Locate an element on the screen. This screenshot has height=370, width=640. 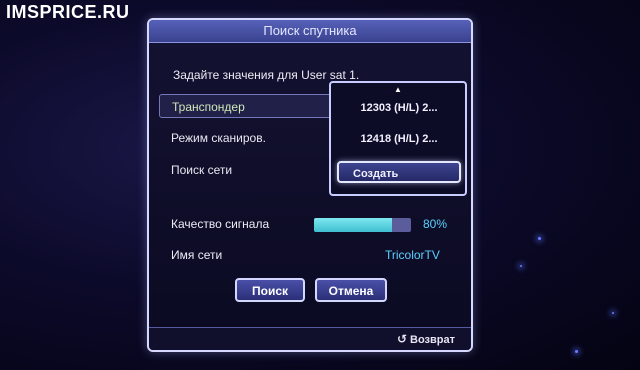
return-label: Возврат is located at coordinates (432, 340).